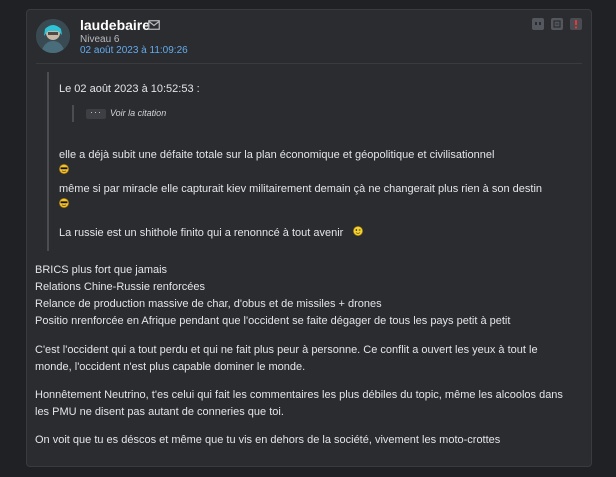  What do you see at coordinates (309, 63) in the screenshot?
I see `header-divider` at bounding box center [309, 63].